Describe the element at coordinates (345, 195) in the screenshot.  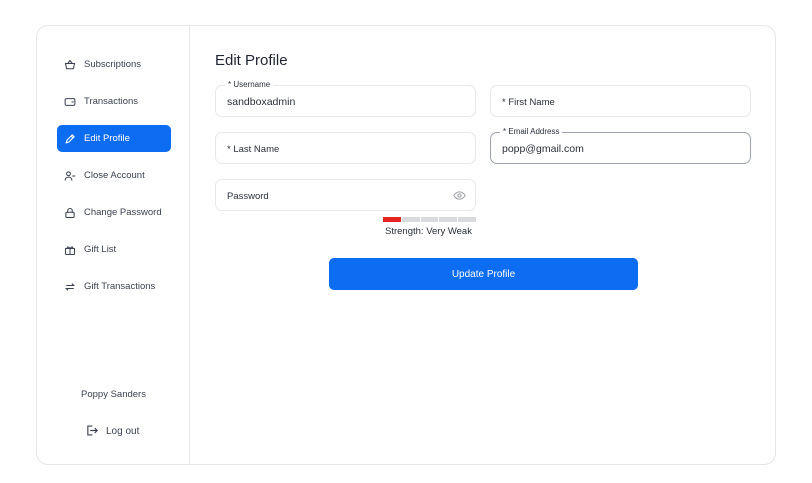
I see `password-field: Password` at that location.